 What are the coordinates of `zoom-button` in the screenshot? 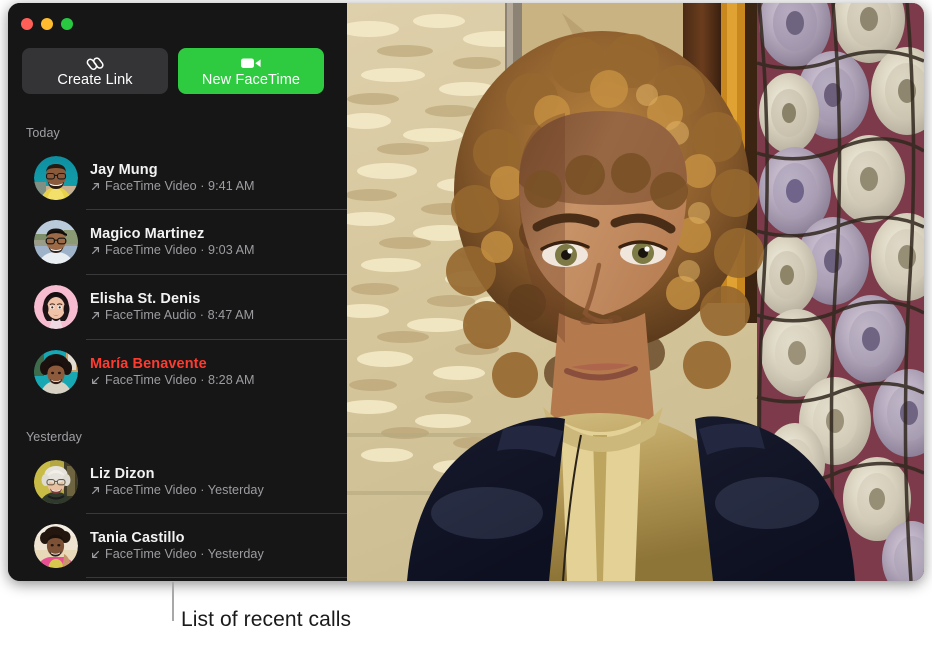 It's located at (67, 24).